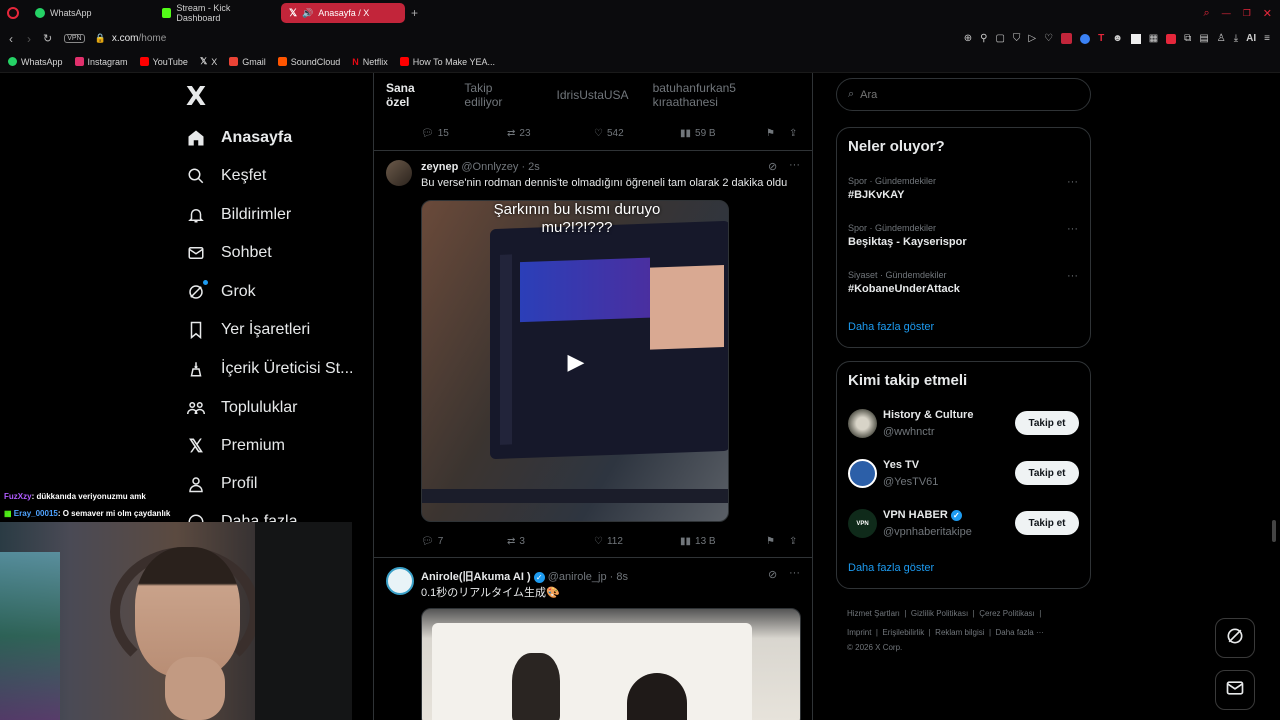 The width and height of the screenshot is (1280, 720). What do you see at coordinates (1207, 13) in the screenshot?
I see `tab-search-icon: ⌕` at bounding box center [1207, 13].